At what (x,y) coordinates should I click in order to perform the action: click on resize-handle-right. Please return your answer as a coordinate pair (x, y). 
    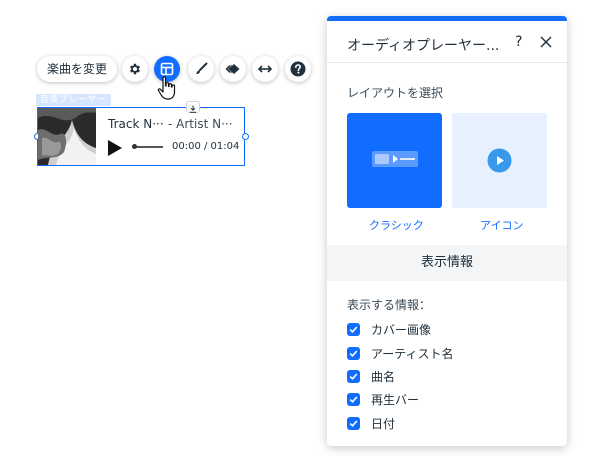
    Looking at the image, I should click on (245, 136).